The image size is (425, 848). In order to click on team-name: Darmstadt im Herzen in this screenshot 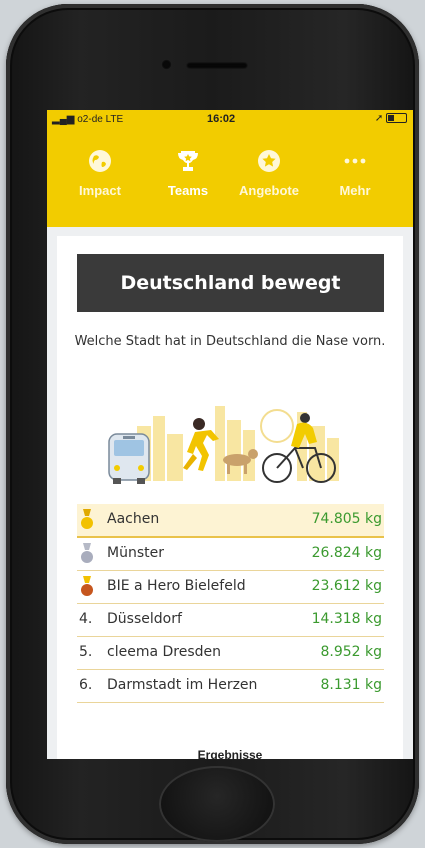, I will do `click(182, 685)`.